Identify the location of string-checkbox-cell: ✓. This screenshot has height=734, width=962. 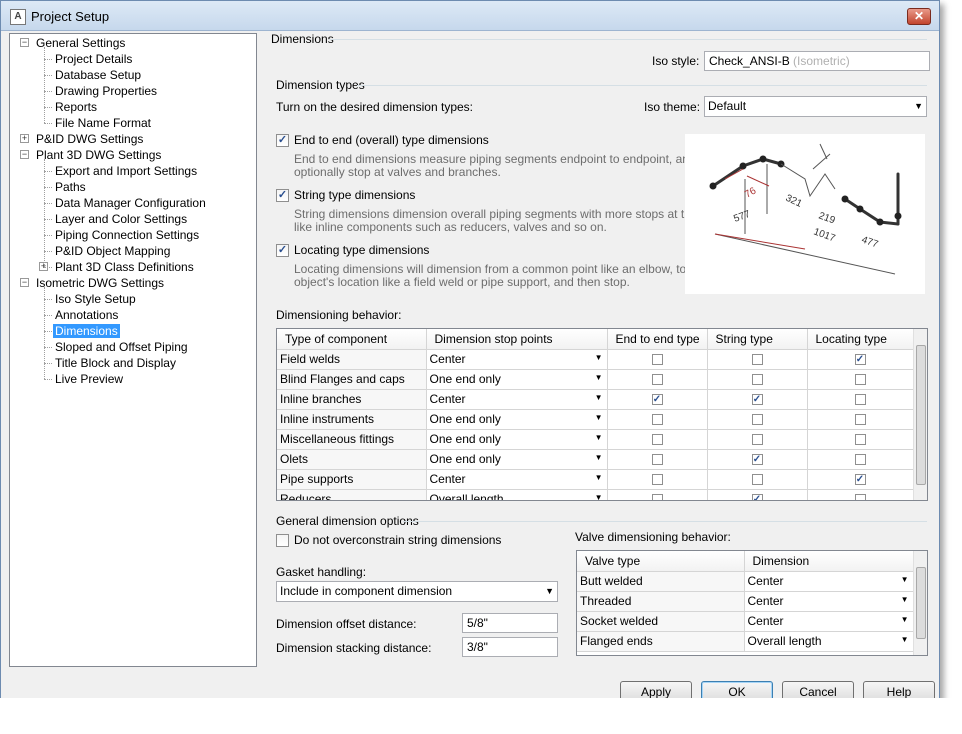
(757, 494).